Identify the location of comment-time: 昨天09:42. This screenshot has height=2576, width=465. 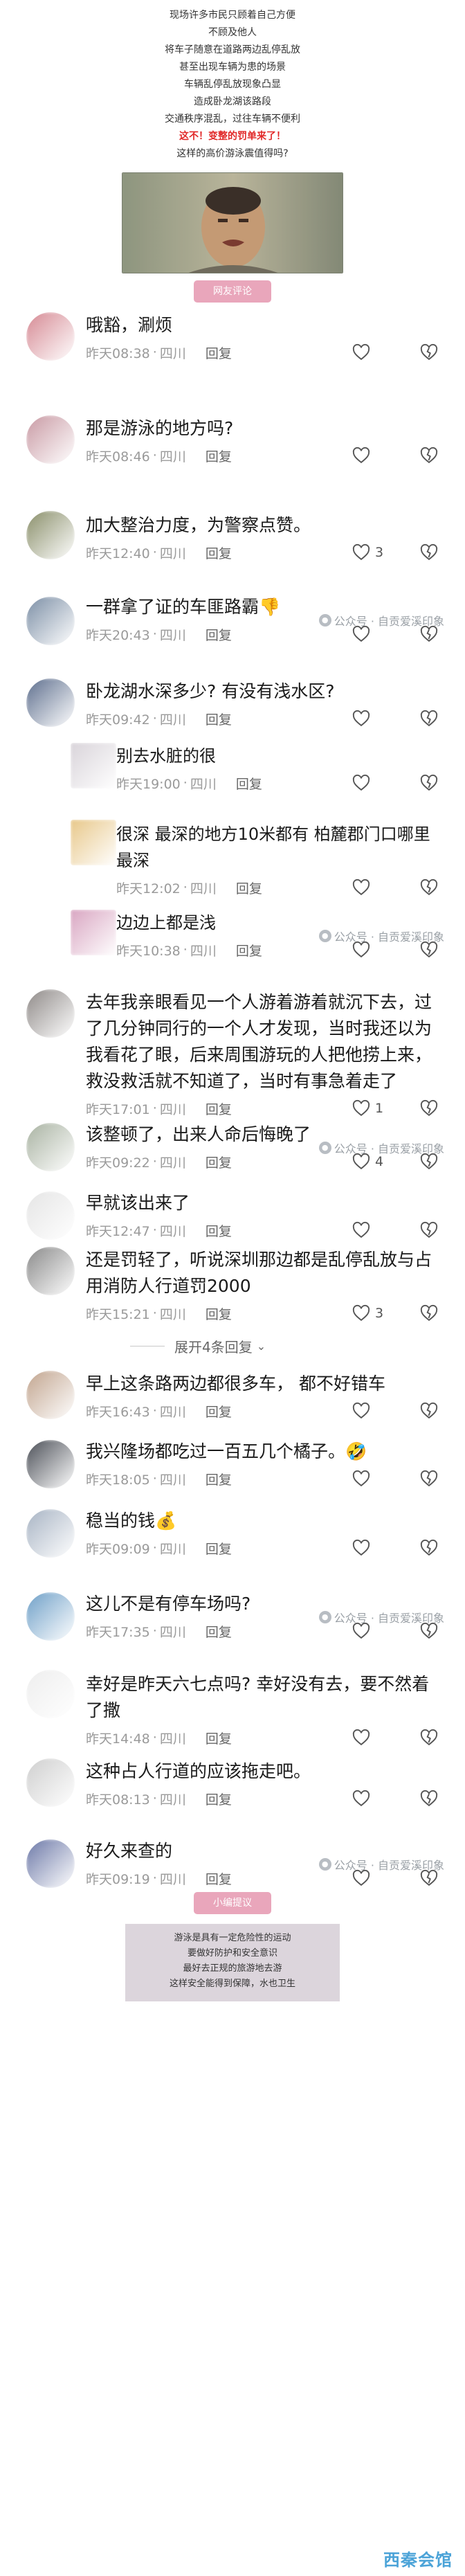
(118, 720).